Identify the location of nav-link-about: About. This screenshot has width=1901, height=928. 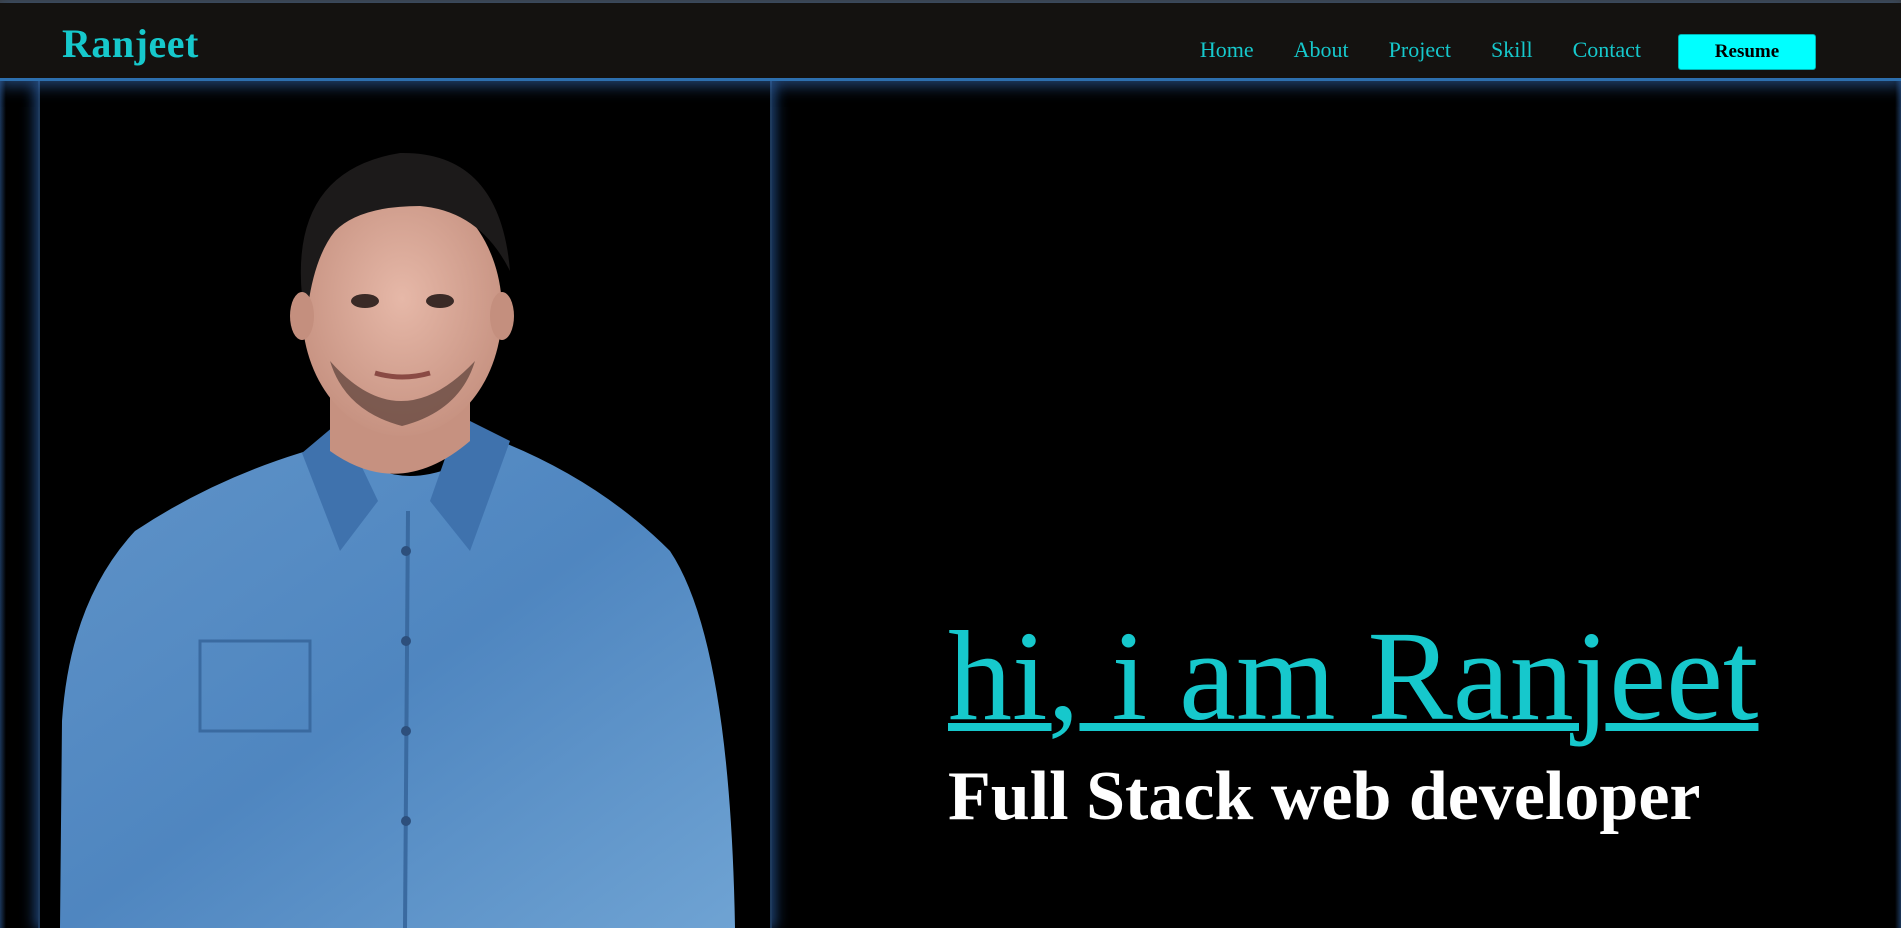
(1321, 50).